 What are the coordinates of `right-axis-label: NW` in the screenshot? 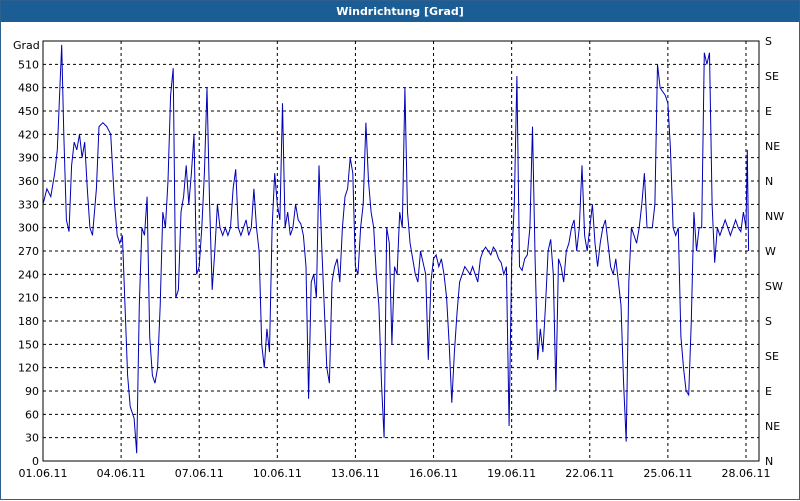 It's located at (774, 216).